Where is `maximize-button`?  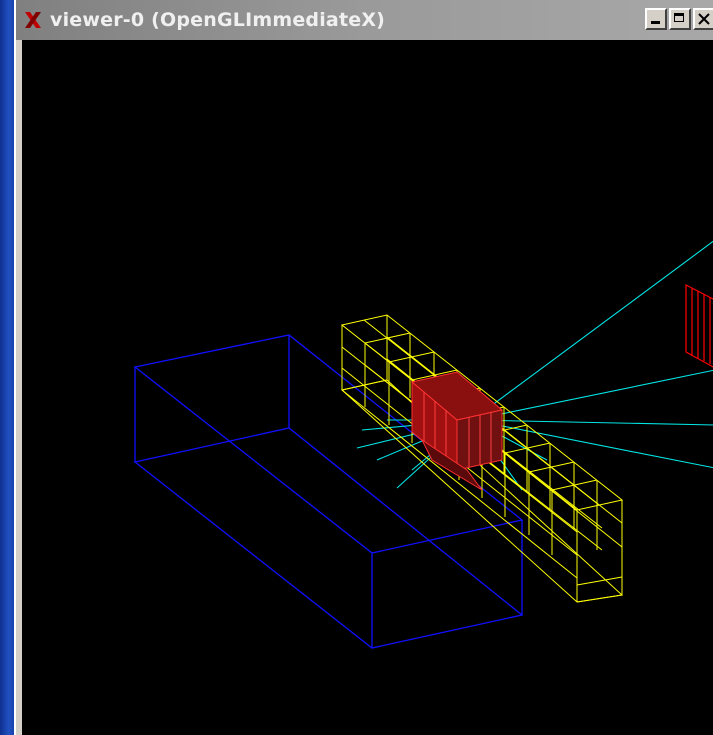
maximize-button is located at coordinates (680, 19).